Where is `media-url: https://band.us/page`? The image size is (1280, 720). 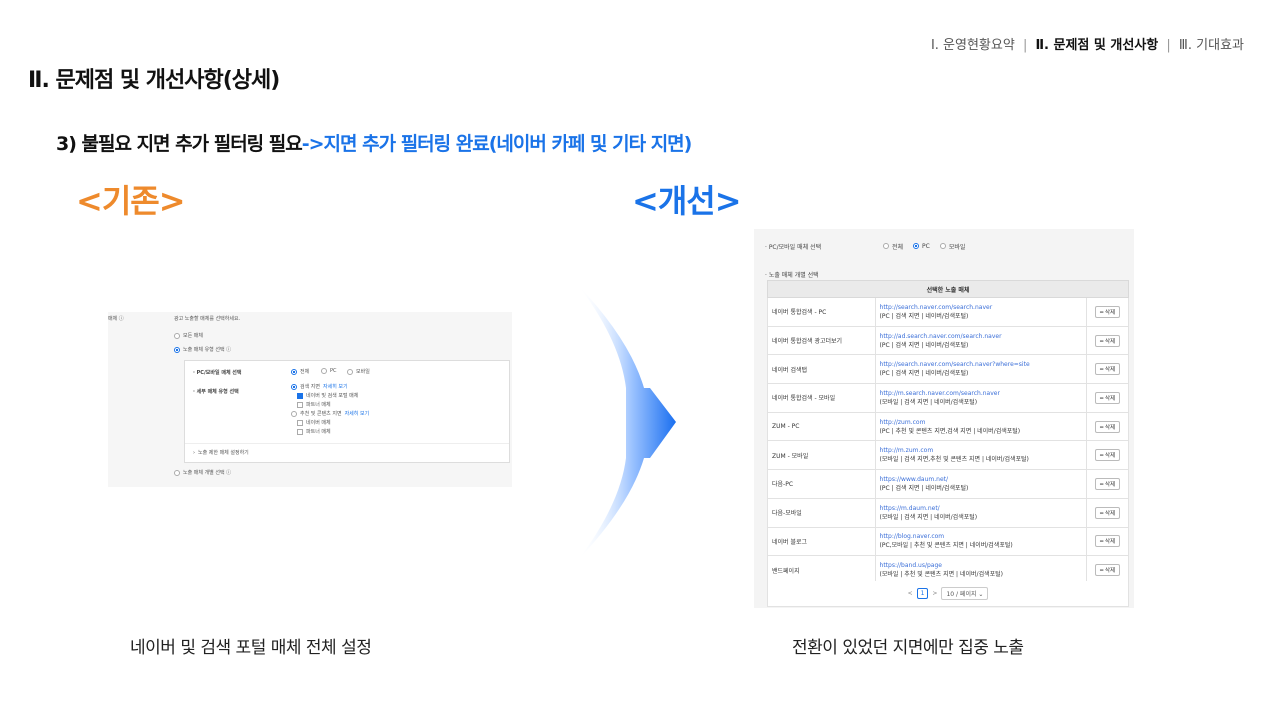
media-url: https://band.us/page is located at coordinates (981, 565).